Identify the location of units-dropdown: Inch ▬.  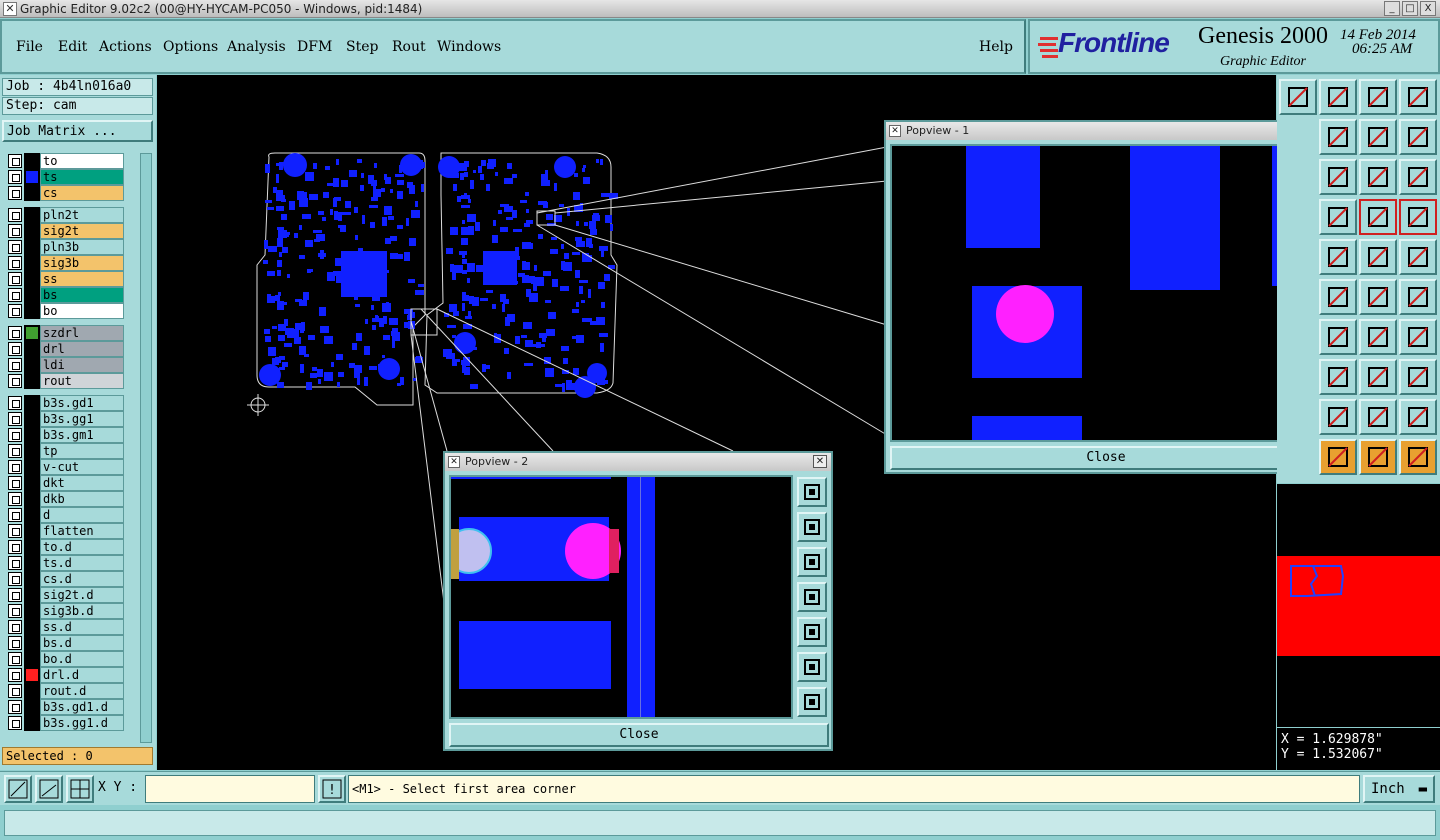
(1399, 789).